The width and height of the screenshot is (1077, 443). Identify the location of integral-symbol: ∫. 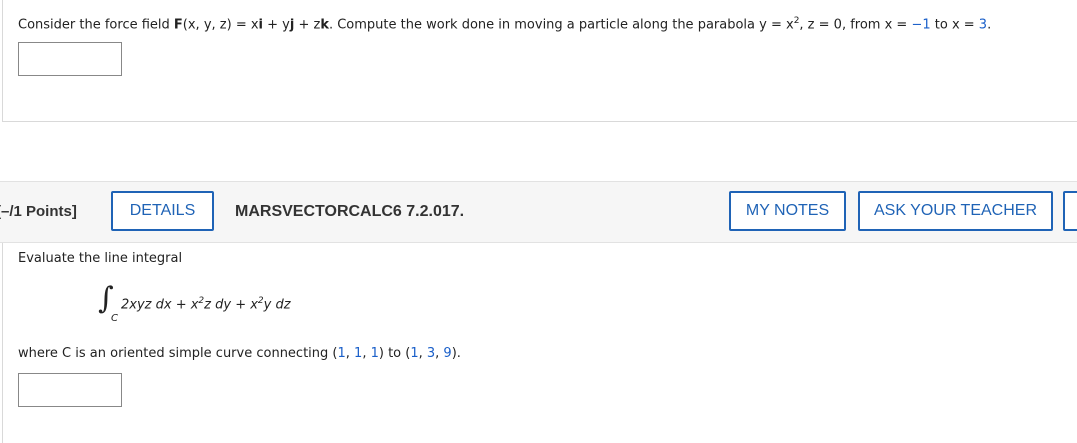
(106, 298).